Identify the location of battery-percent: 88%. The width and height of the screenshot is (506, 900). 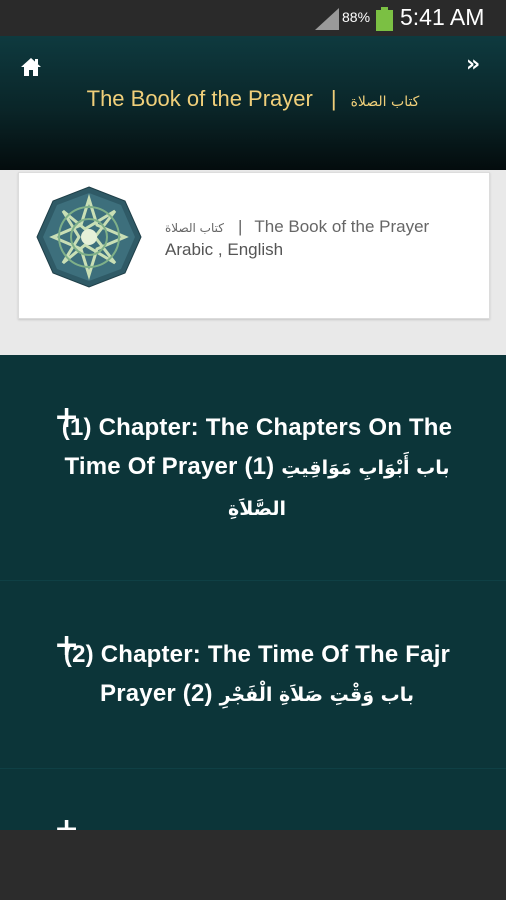
(356, 17).